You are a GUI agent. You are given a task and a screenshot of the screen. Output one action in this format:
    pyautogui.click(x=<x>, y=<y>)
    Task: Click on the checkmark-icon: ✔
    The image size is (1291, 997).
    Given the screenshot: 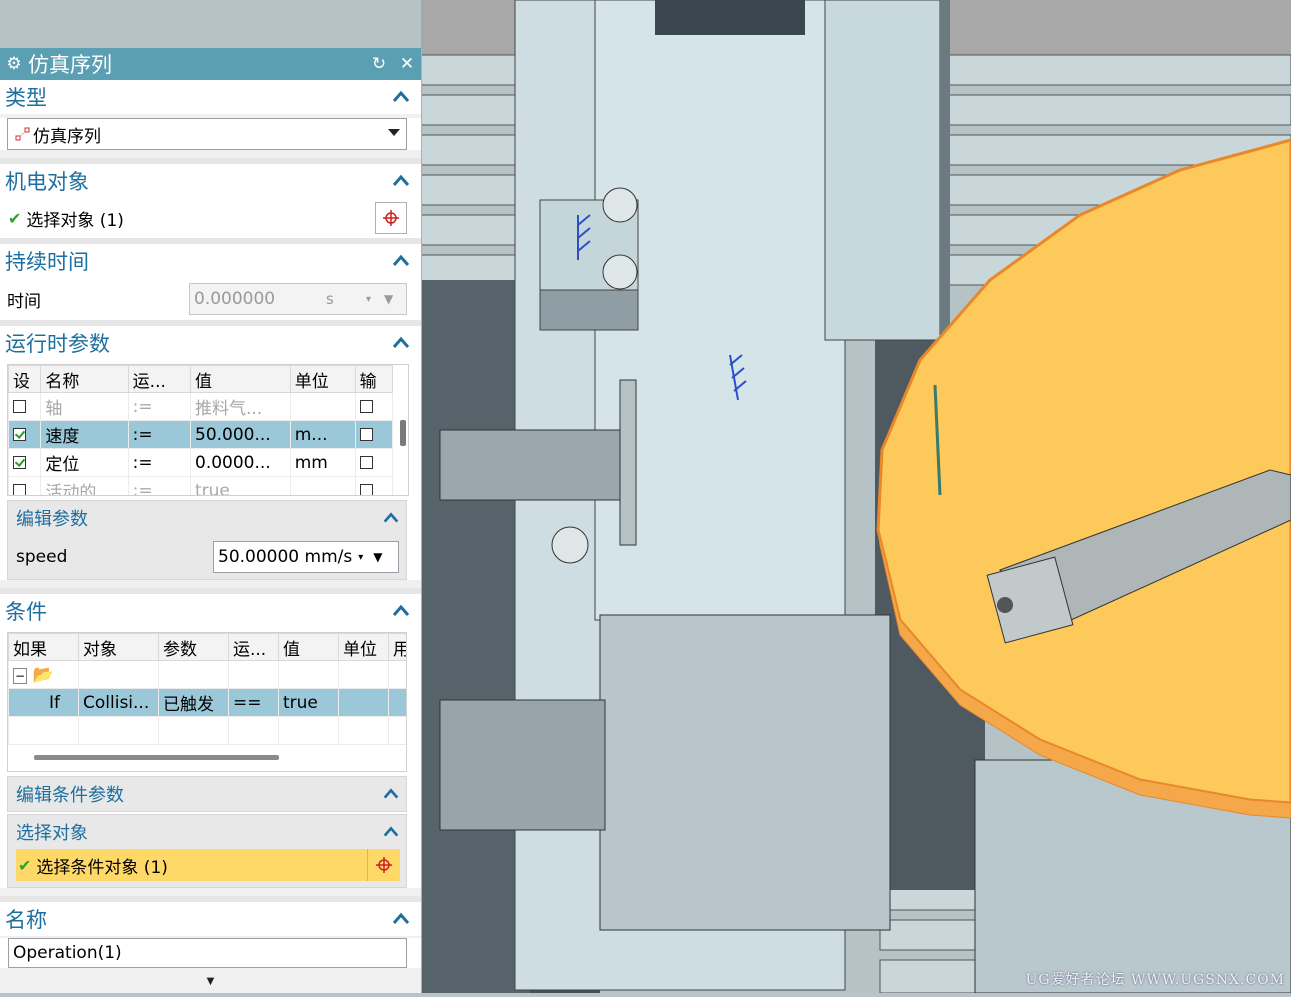 What is the action you would take?
    pyautogui.click(x=25, y=865)
    